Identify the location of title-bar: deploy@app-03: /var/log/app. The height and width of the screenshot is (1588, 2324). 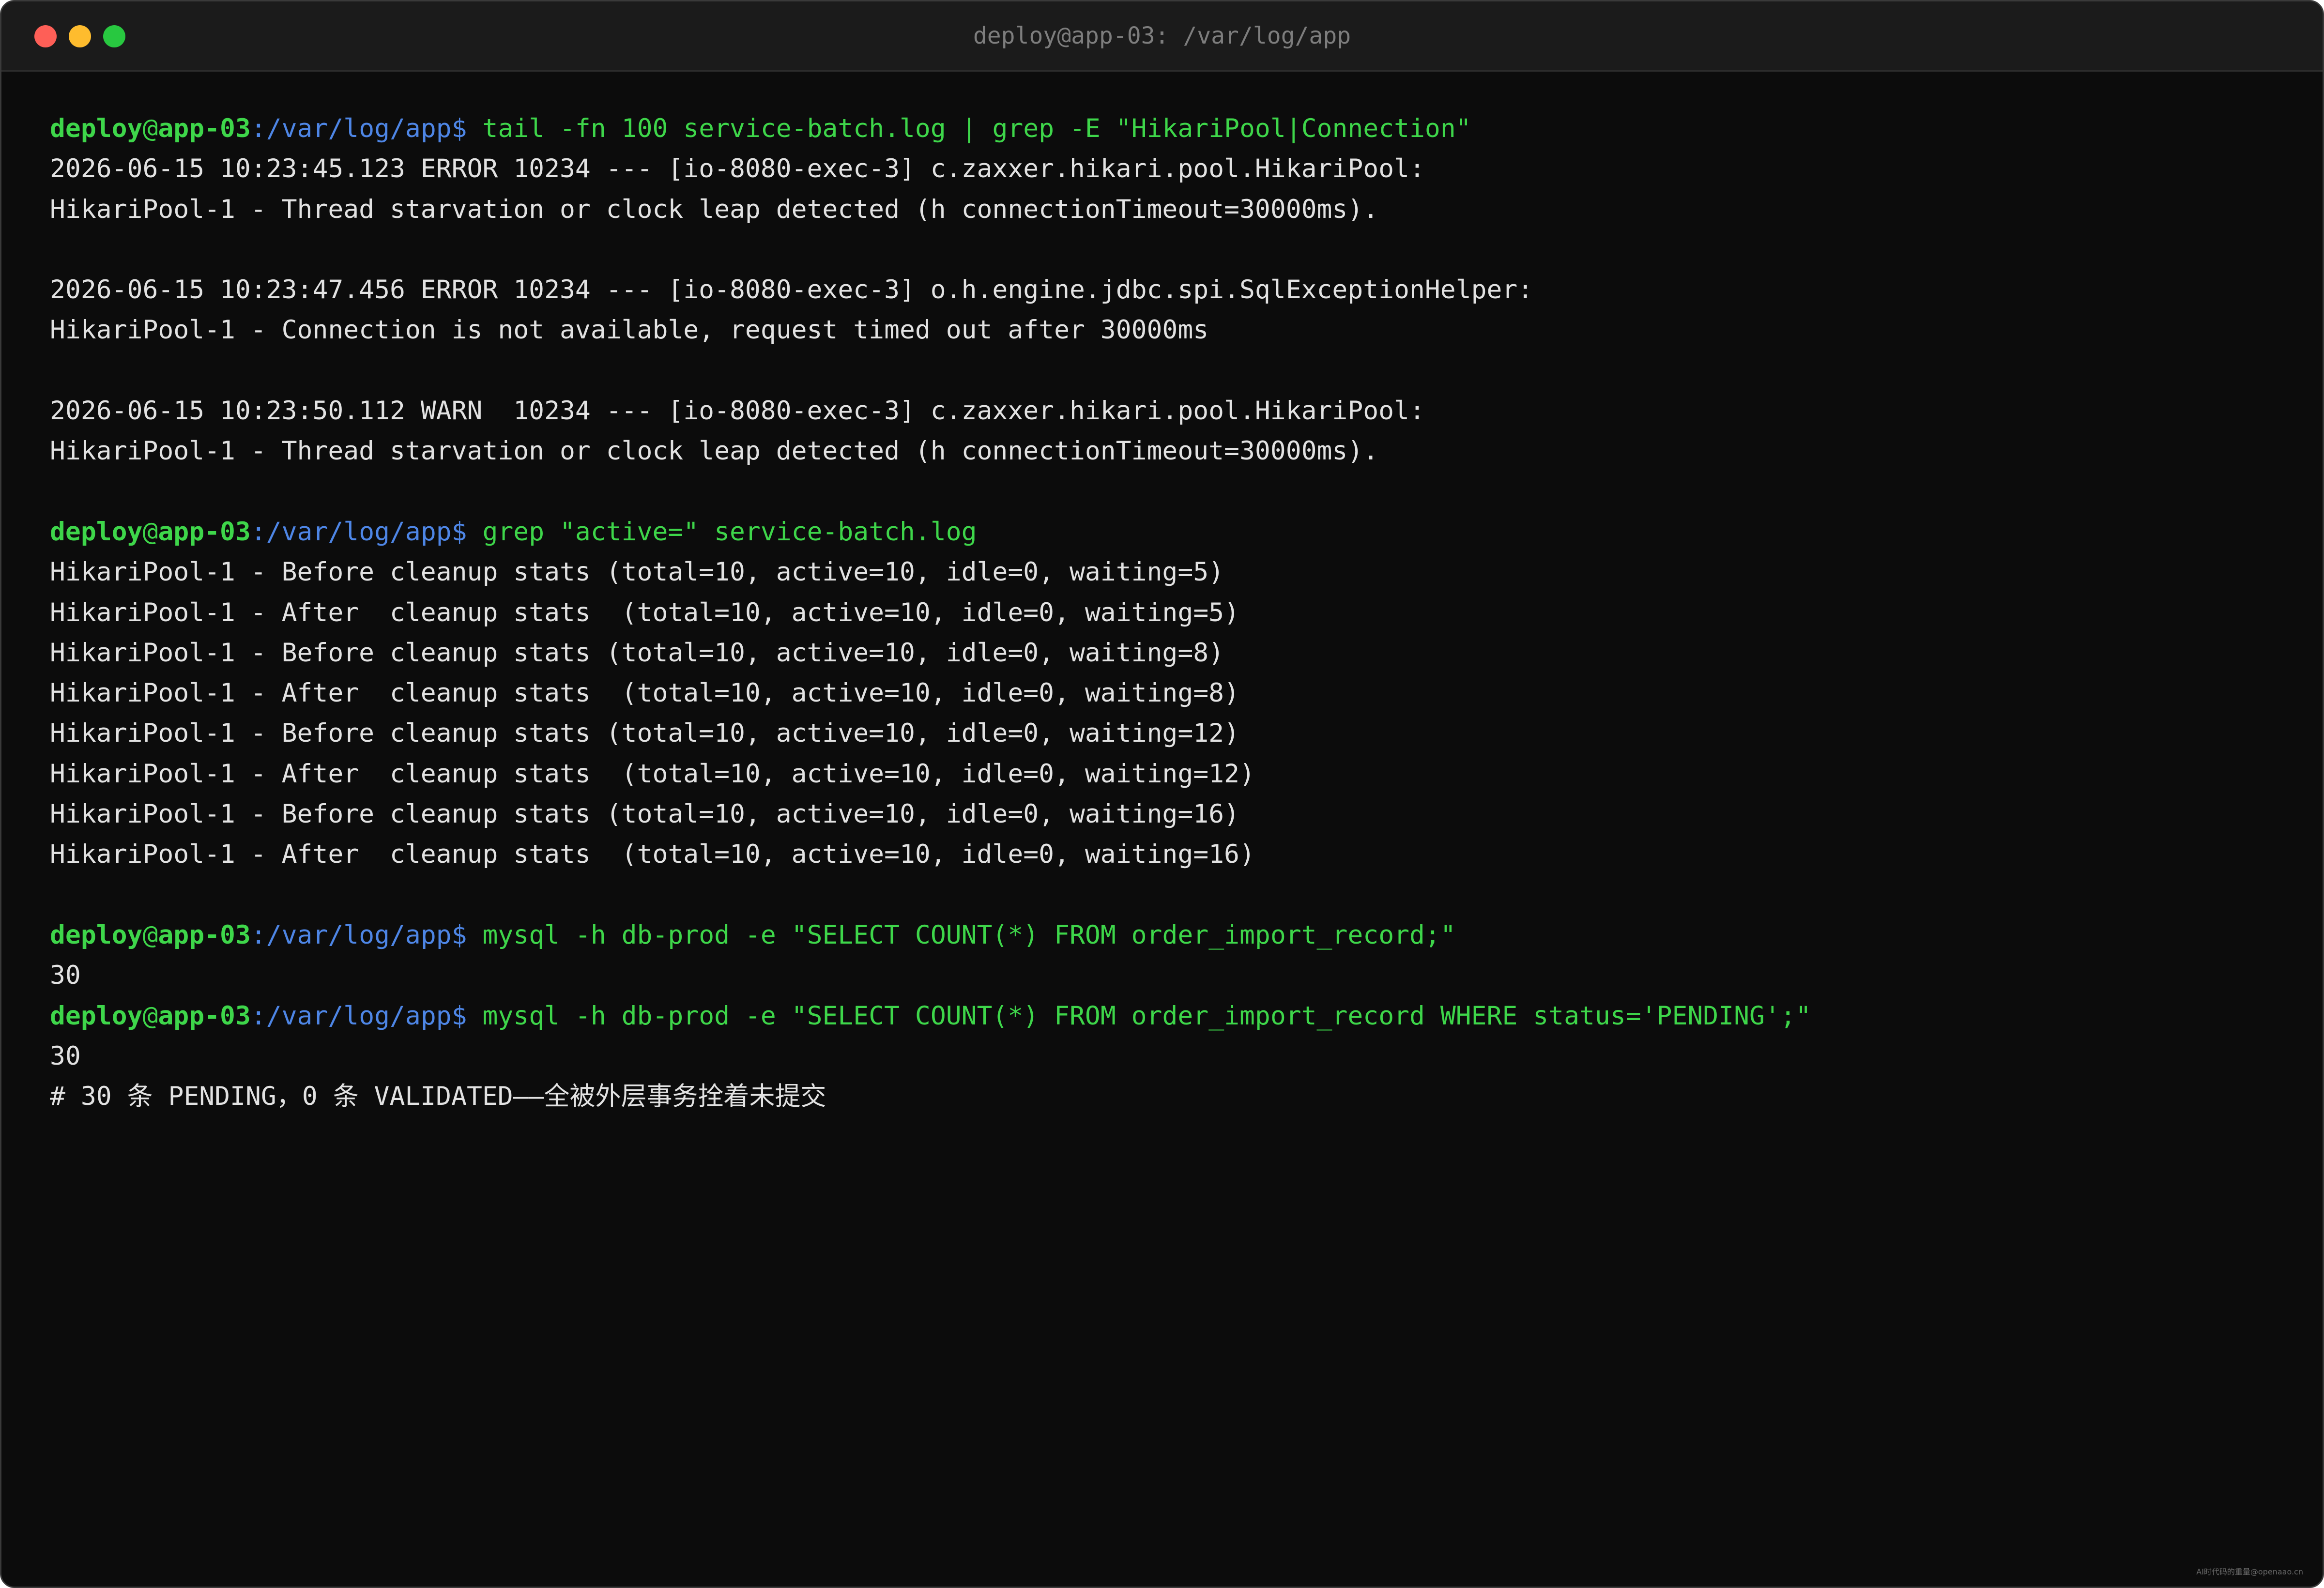
(1162, 36).